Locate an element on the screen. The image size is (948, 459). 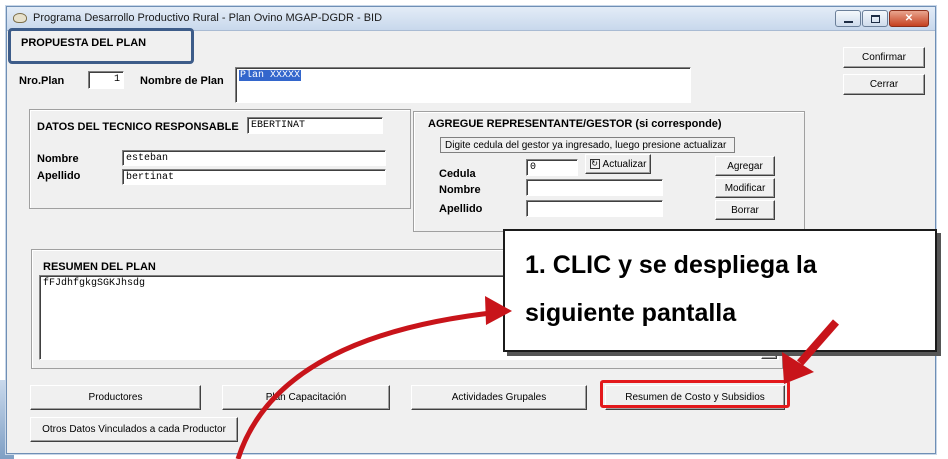
close-button: Cerrar is located at coordinates (884, 84).